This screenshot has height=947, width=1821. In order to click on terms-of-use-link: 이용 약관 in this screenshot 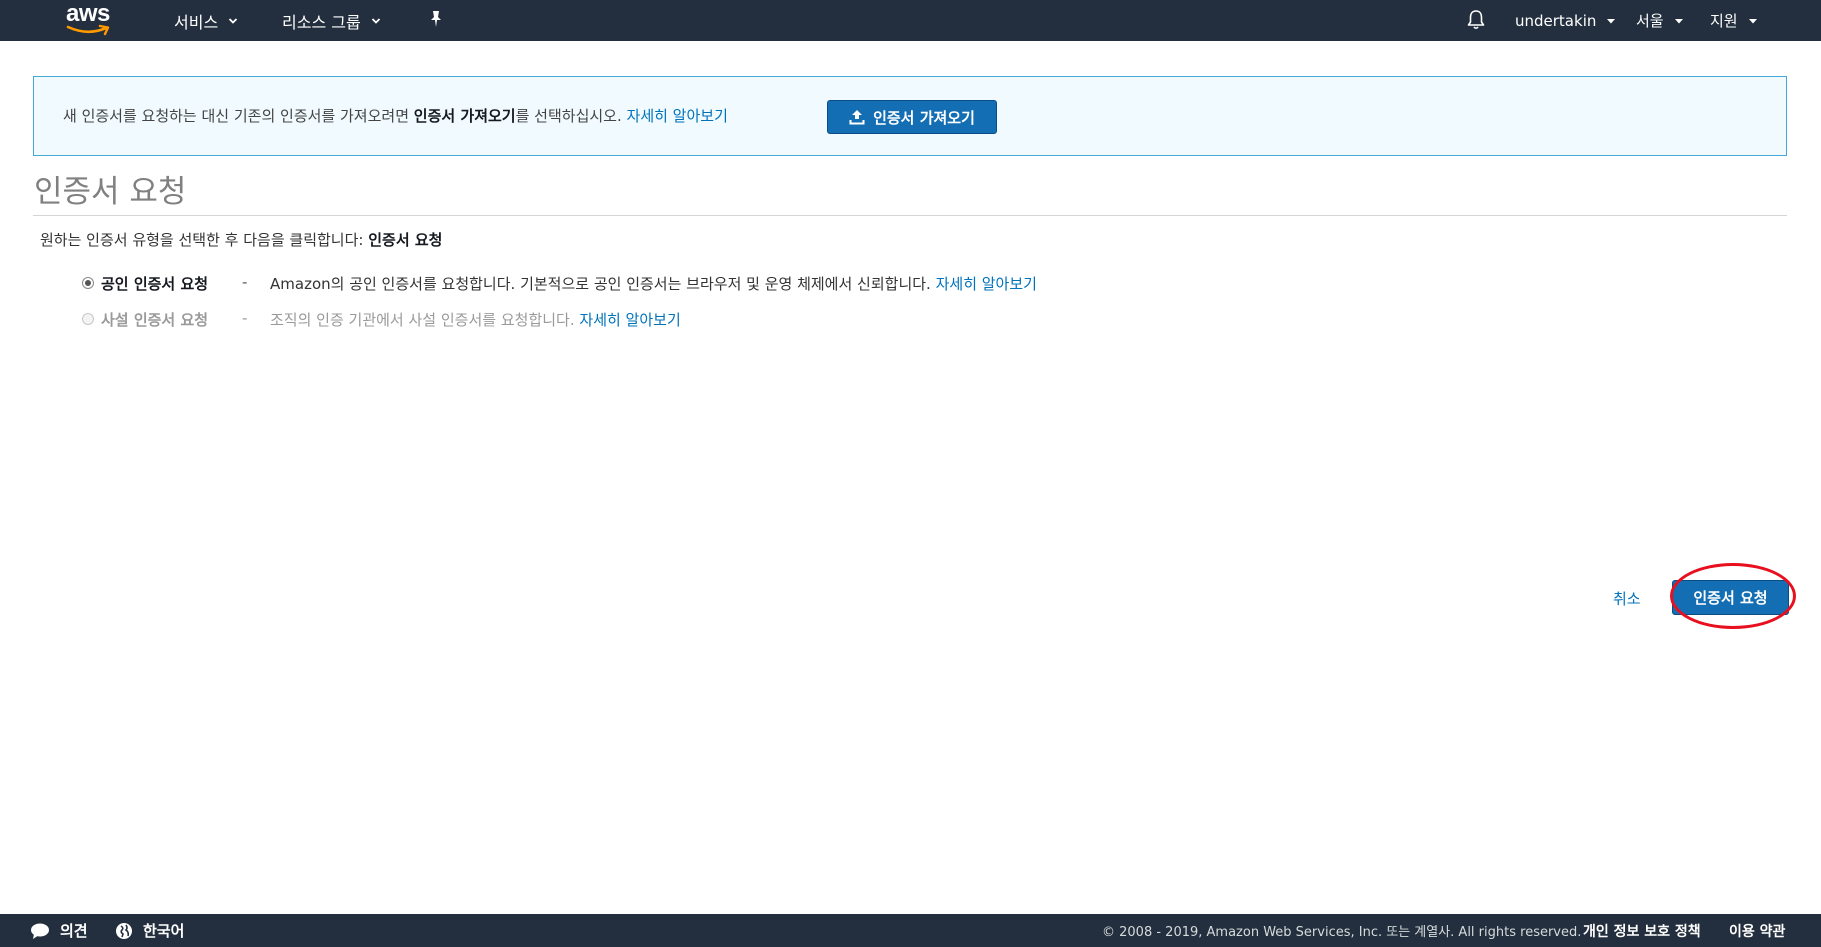, I will do `click(1757, 930)`.